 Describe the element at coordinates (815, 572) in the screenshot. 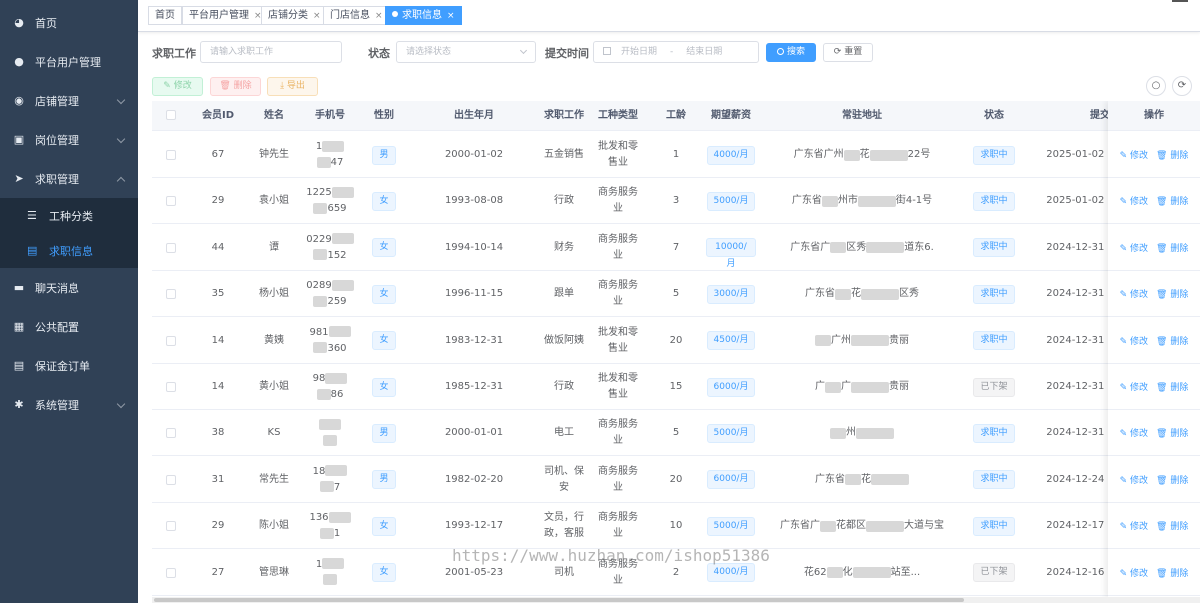

I see `address-part: 花62` at that location.